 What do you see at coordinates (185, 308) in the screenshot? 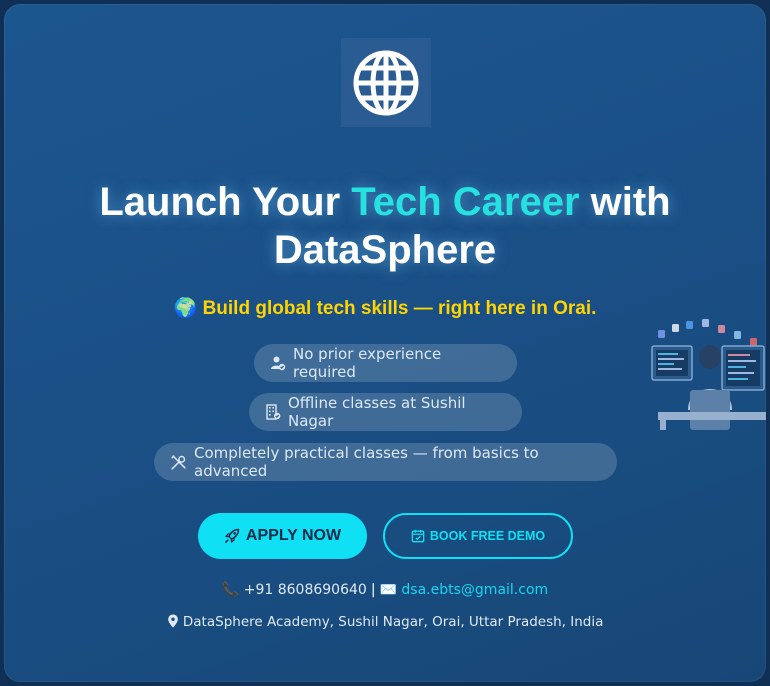
I see `globe-emoji-icon: 🌍` at bounding box center [185, 308].